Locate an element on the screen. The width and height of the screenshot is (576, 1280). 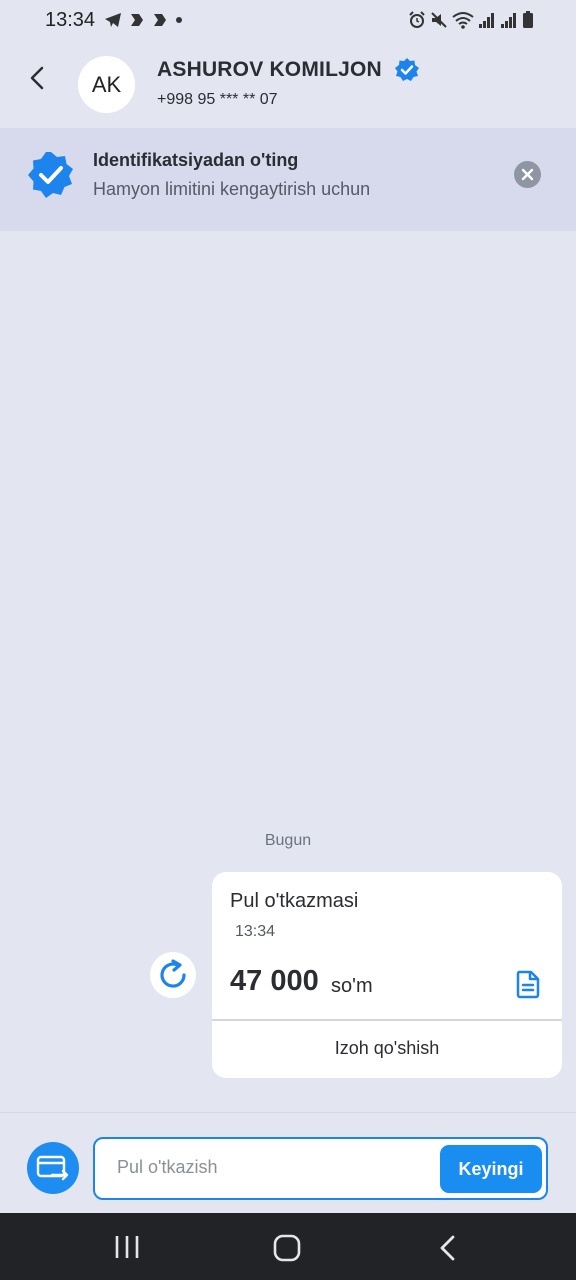
telegram-icon is located at coordinates (113, 20).